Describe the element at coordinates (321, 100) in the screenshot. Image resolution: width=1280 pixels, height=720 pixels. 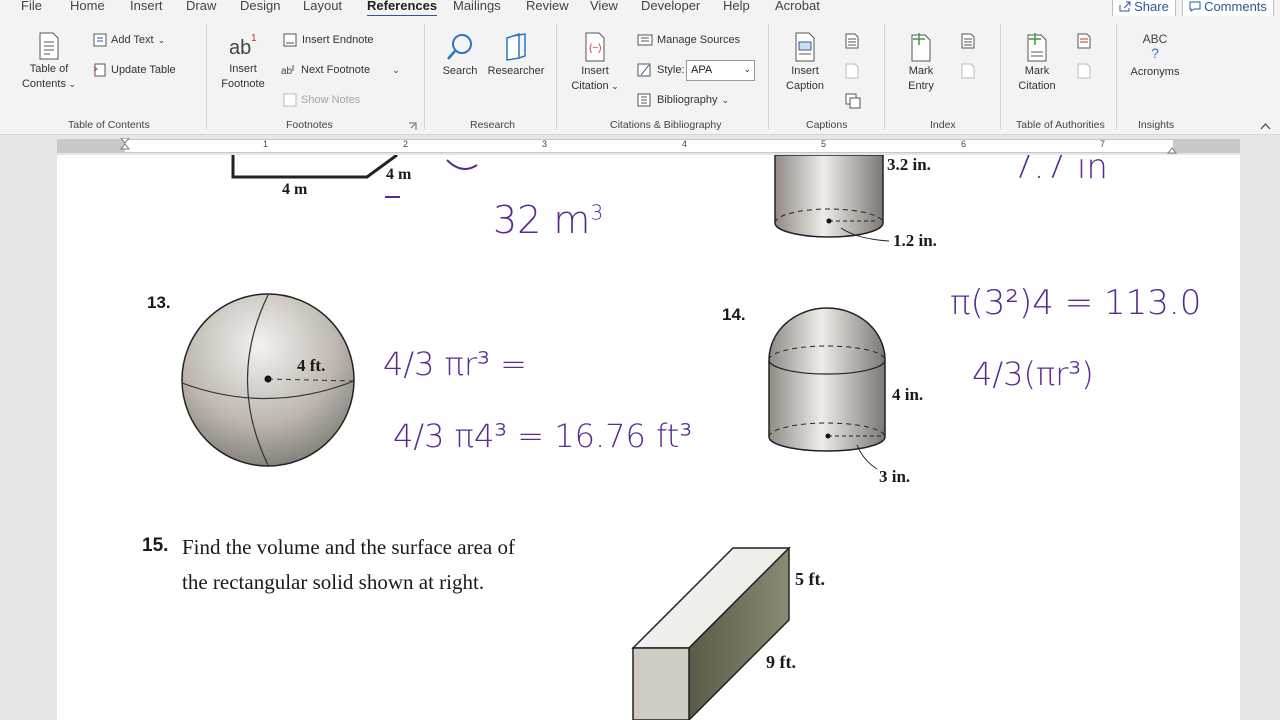
I see `show-notes-button: Show Notes` at that location.